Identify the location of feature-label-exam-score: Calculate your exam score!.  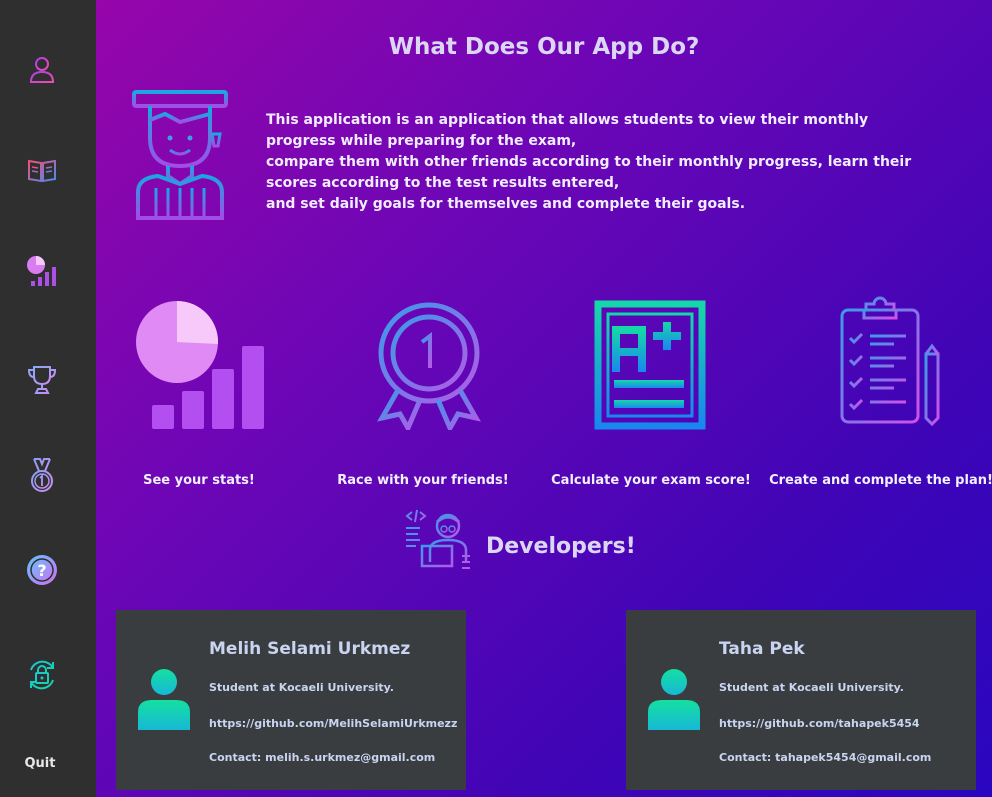
(651, 480).